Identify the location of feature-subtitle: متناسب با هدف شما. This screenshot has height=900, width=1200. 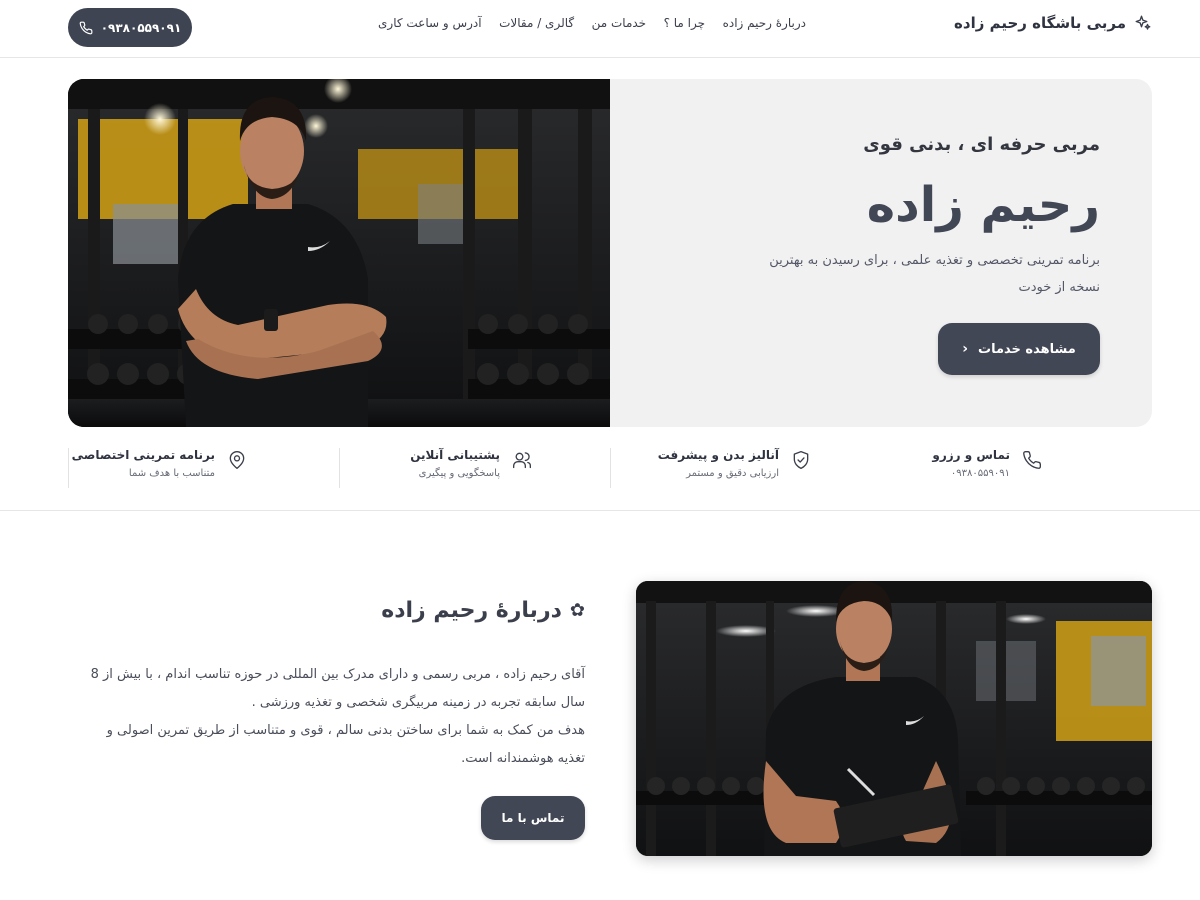
(171, 473).